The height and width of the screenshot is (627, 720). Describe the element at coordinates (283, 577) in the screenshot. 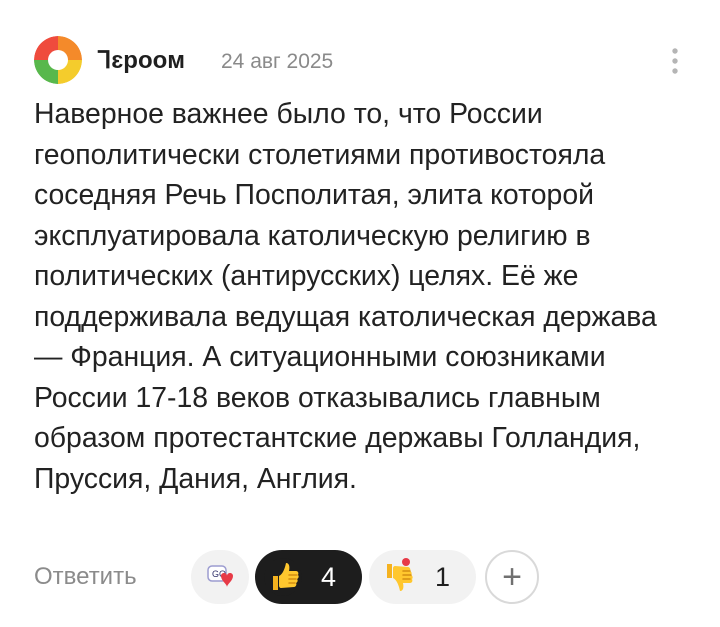

I see `thumbs-up-icon` at that location.